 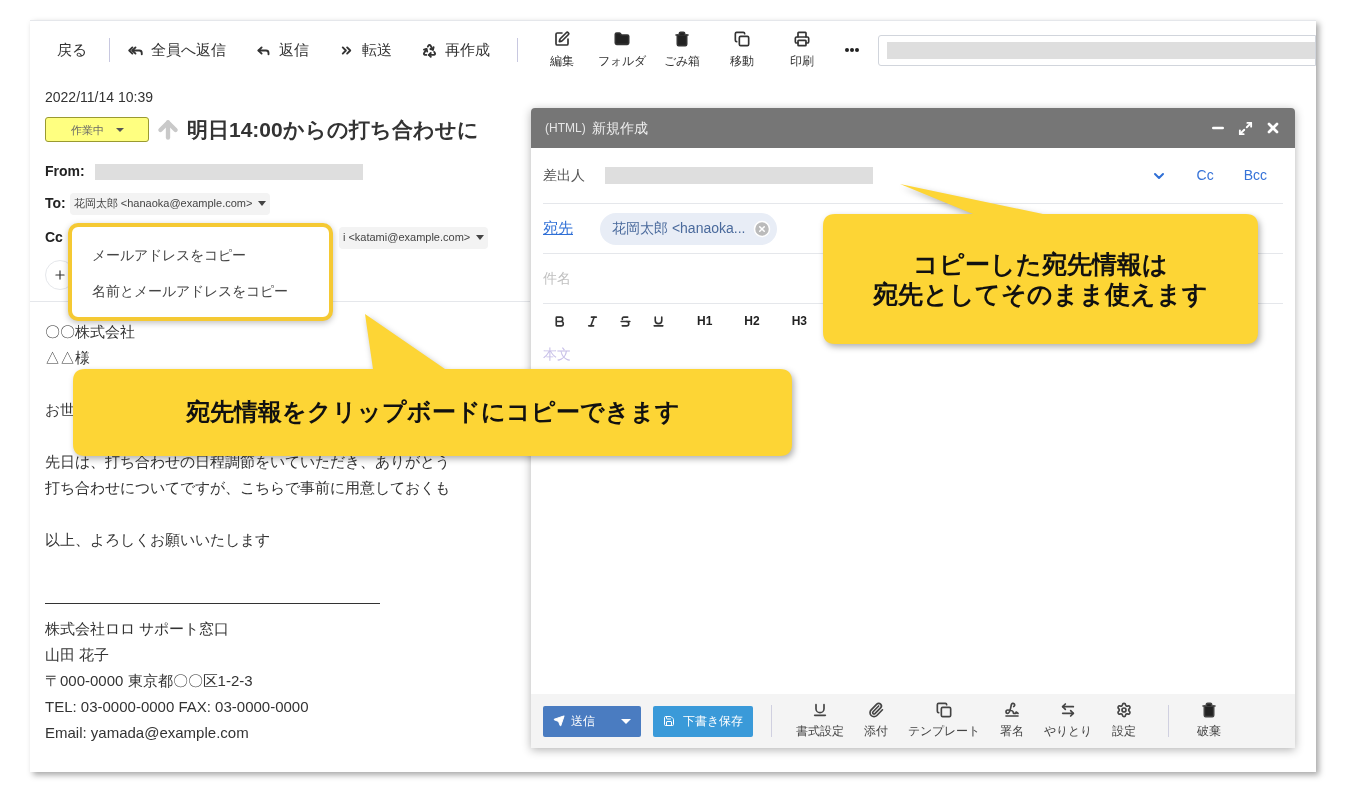 What do you see at coordinates (147, 732) in the screenshot?
I see `signature-text: Email: yamada@example.com` at bounding box center [147, 732].